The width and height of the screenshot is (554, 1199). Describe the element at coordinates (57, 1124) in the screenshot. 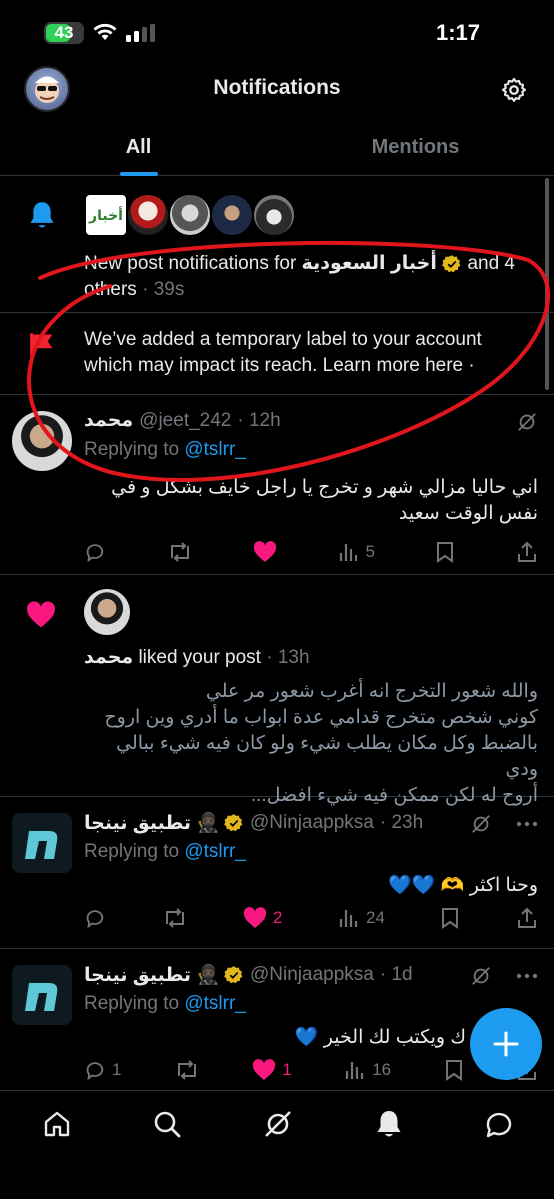

I see `home-icon` at that location.